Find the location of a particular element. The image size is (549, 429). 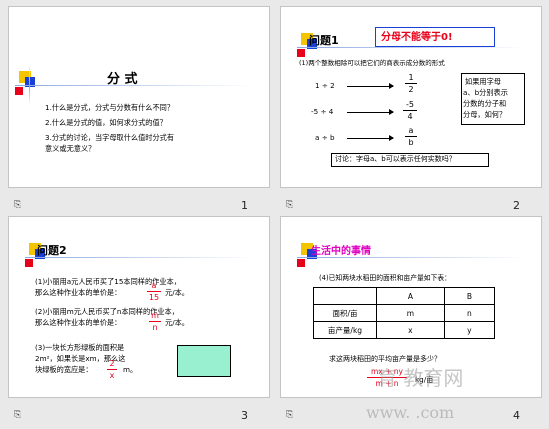

question-line: 意义或无意义？ is located at coordinates (70, 148).